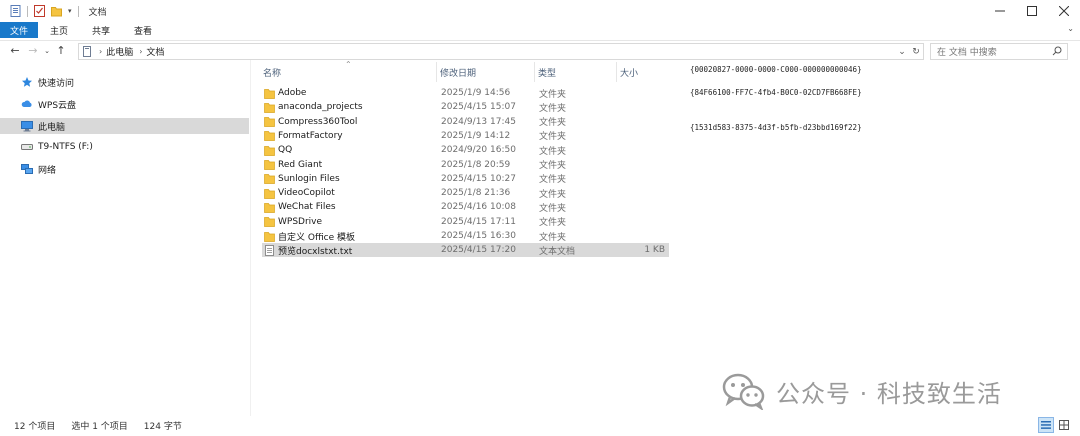 The image size is (1080, 436). I want to click on close-button, so click(1064, 11).